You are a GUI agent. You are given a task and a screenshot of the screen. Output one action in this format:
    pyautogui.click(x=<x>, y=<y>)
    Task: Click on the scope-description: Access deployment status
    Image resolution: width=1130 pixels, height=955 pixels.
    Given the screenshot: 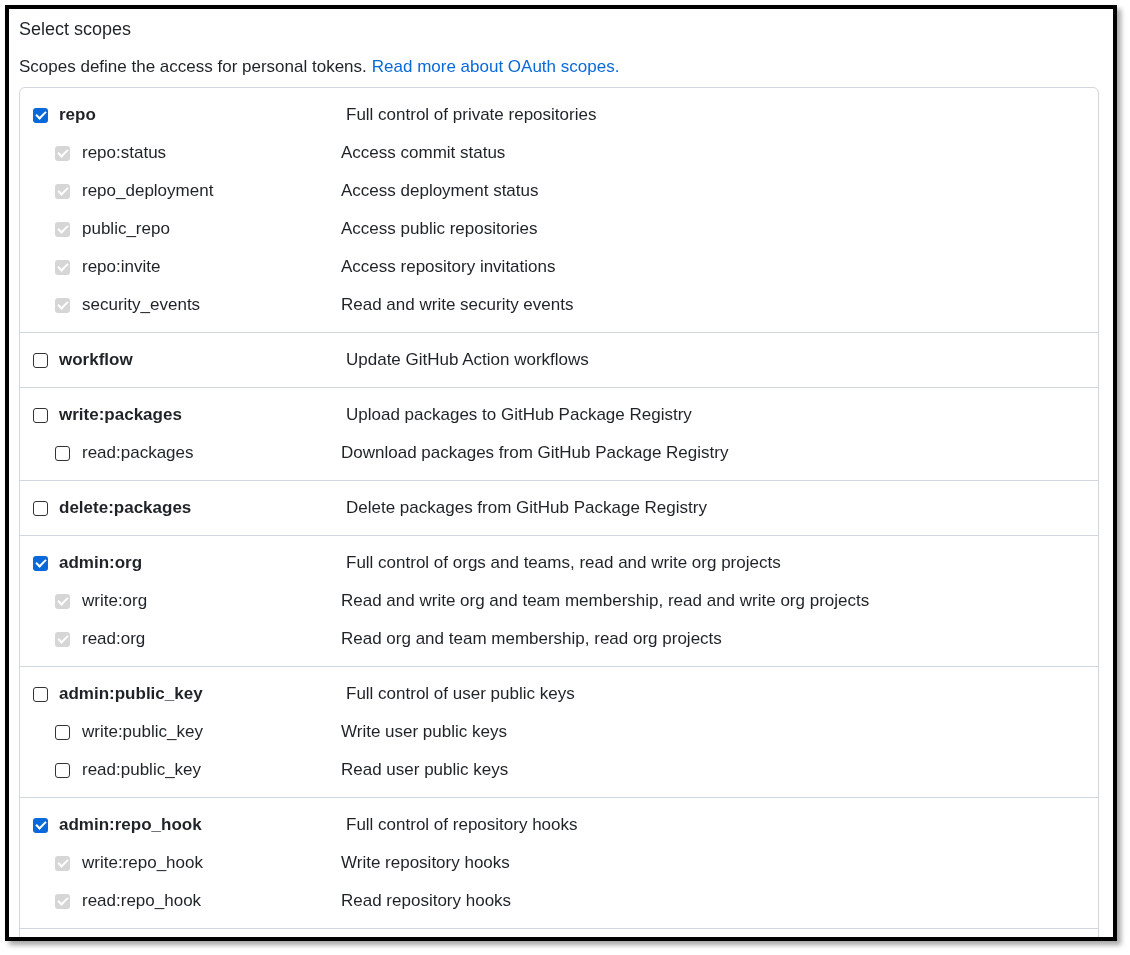 What is the action you would take?
    pyautogui.click(x=440, y=191)
    